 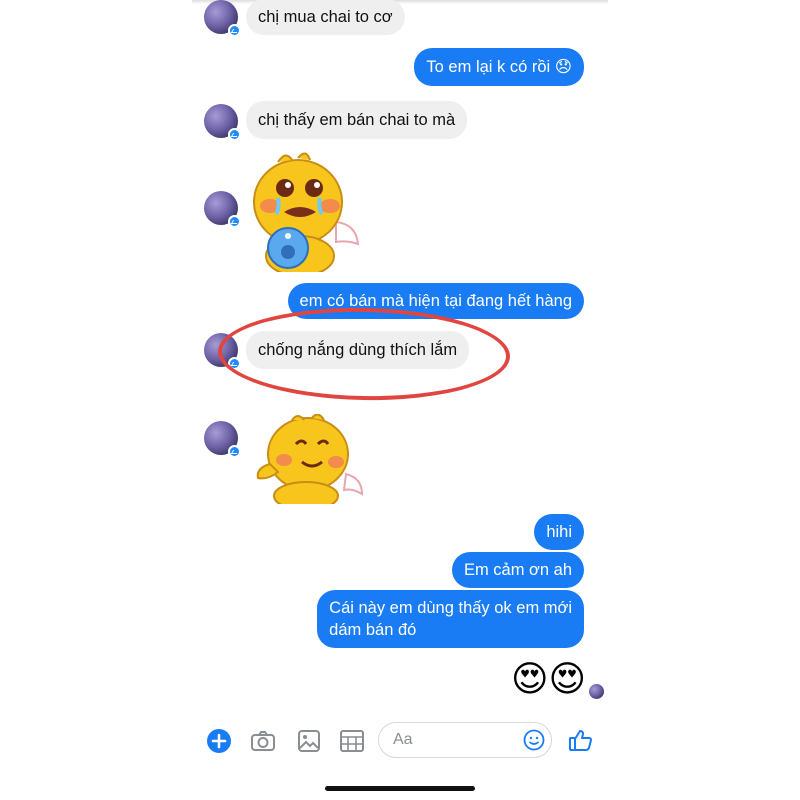 I want to click on gif-icon, so click(x=352, y=741).